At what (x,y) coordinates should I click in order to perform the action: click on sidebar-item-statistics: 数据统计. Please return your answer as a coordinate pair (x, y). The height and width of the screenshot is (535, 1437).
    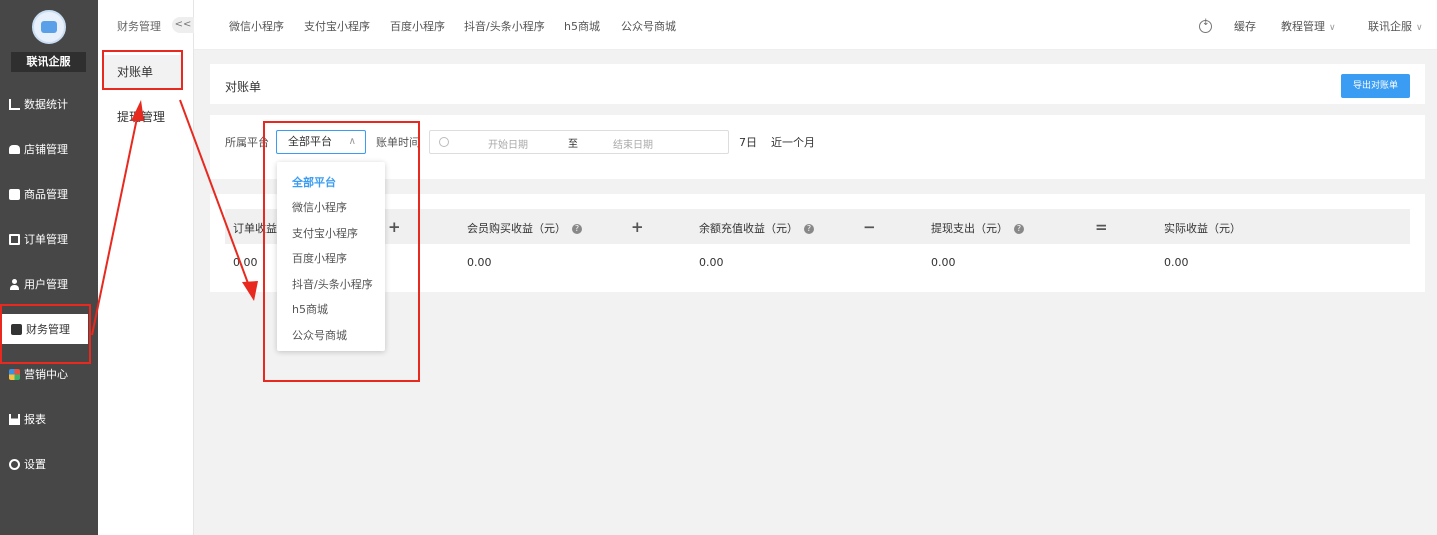
    Looking at the image, I should click on (49, 104).